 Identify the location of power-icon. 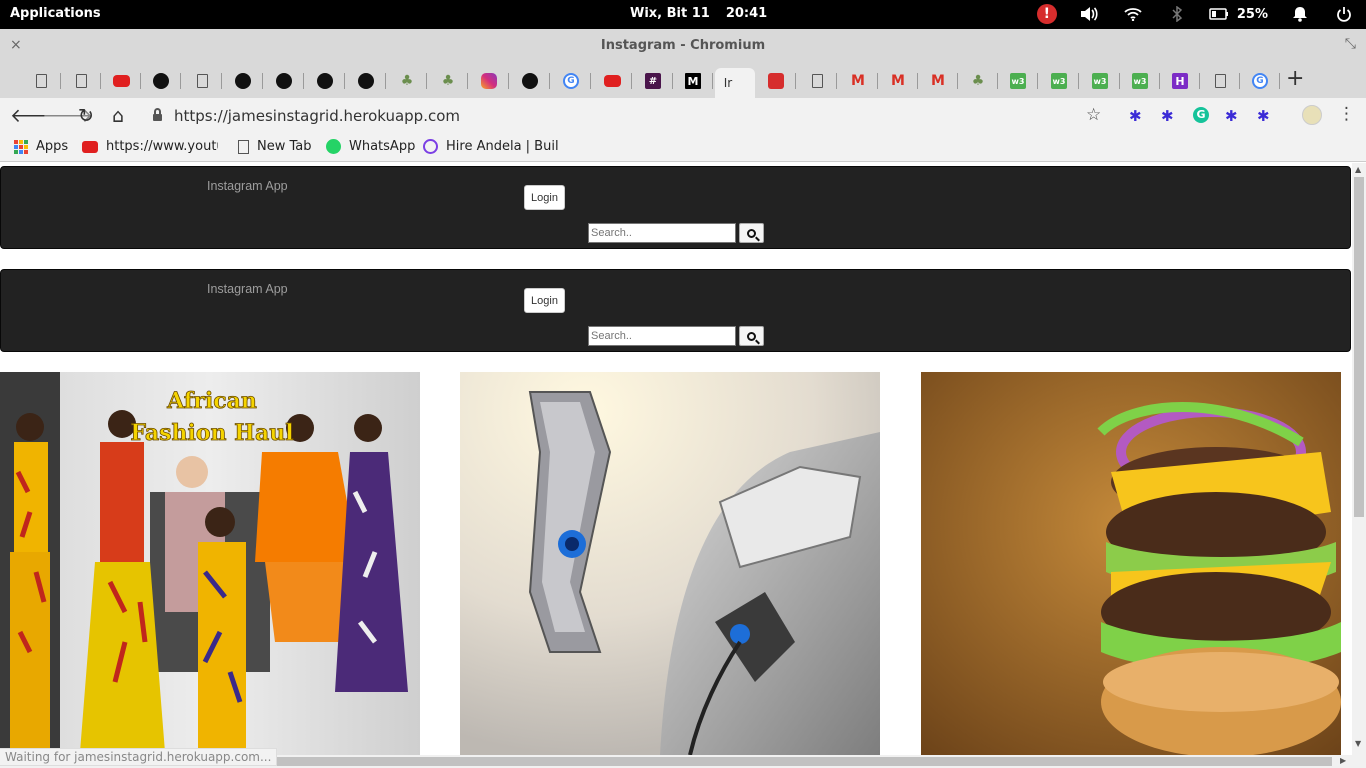
(1344, 14).